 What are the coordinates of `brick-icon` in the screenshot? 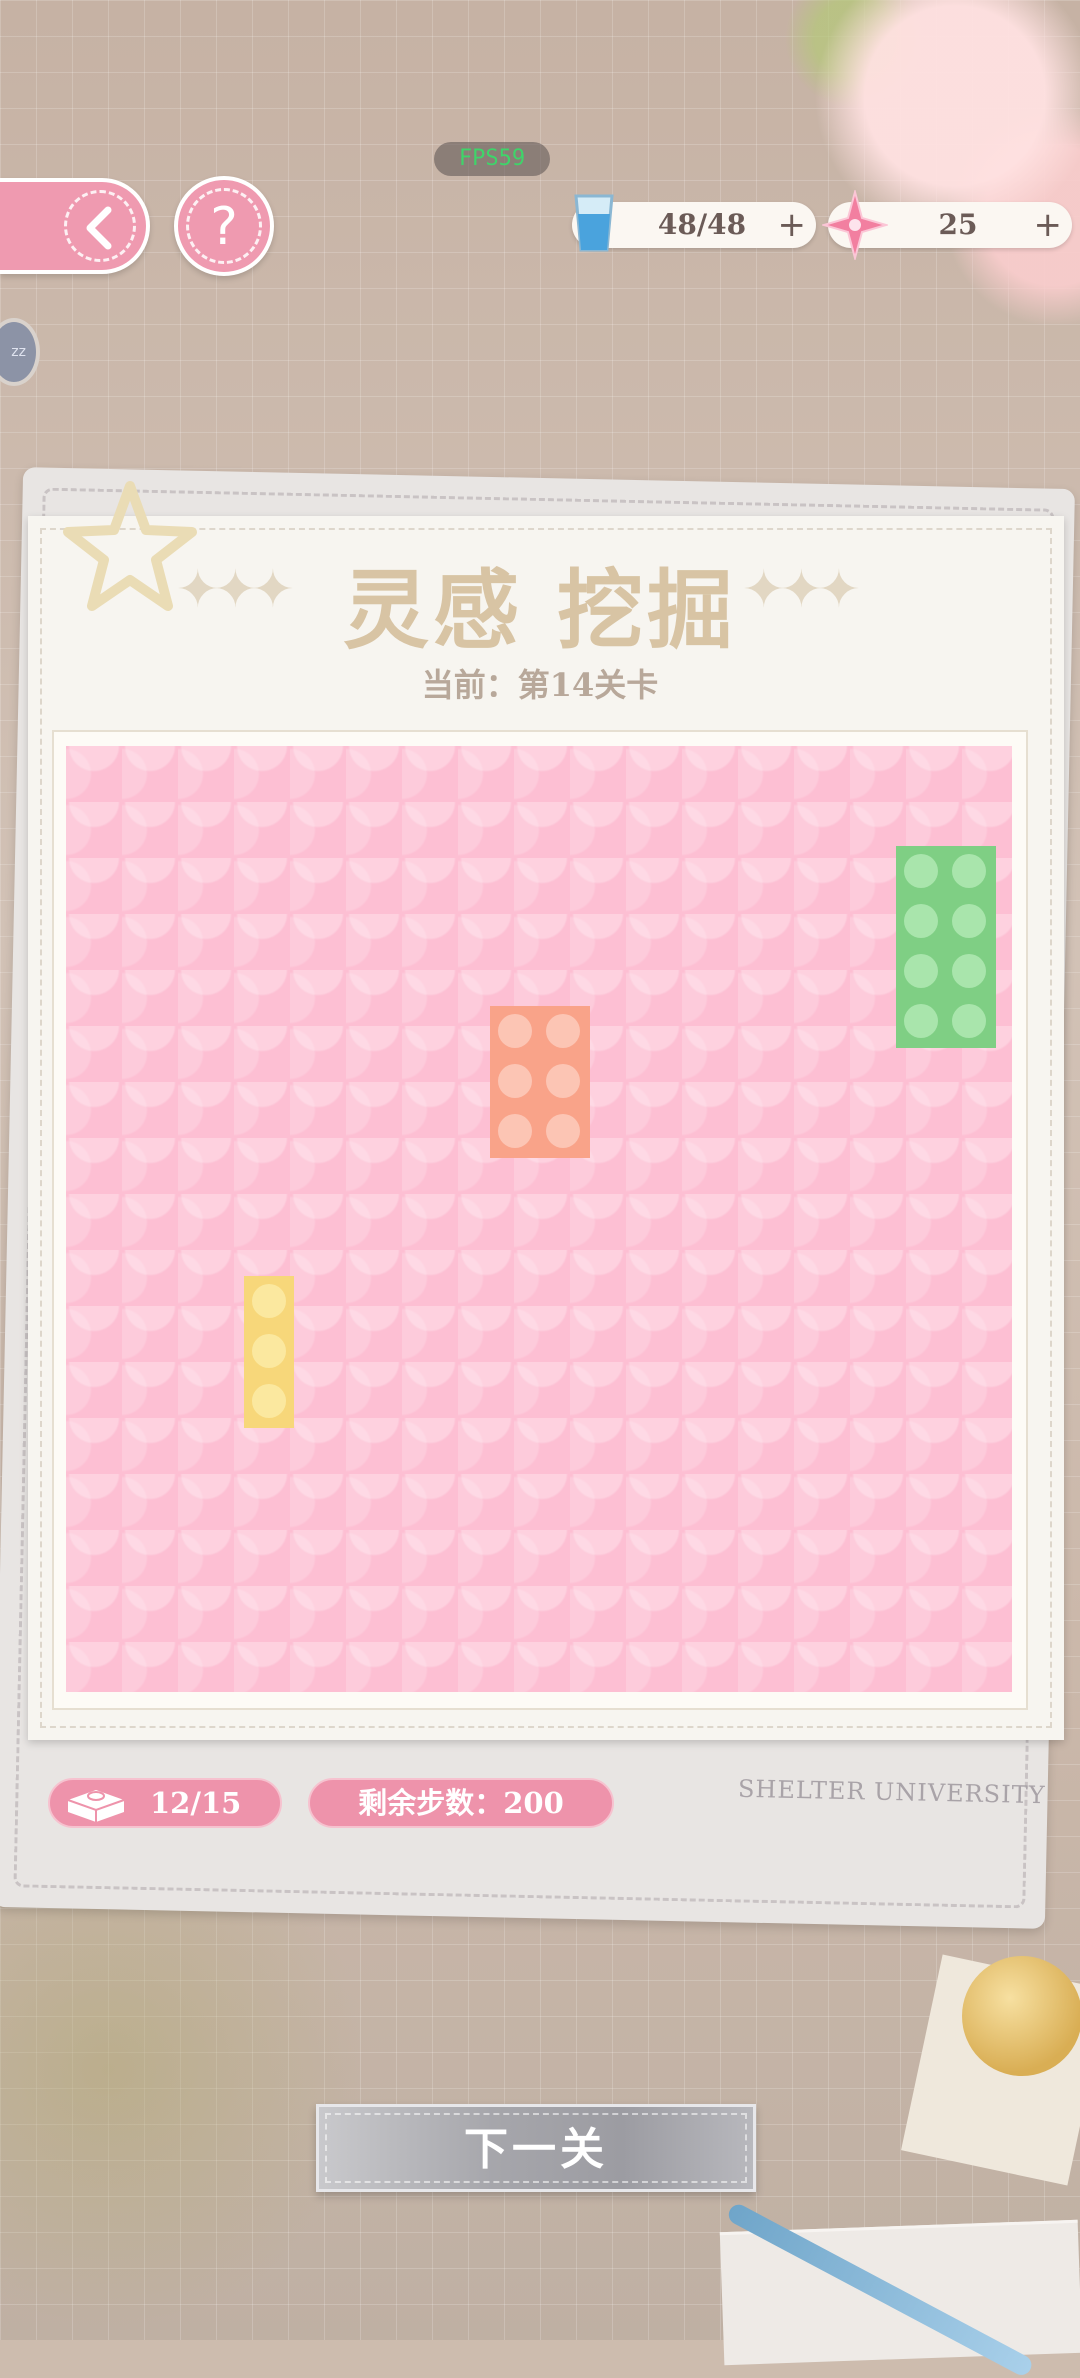 It's located at (96, 1806).